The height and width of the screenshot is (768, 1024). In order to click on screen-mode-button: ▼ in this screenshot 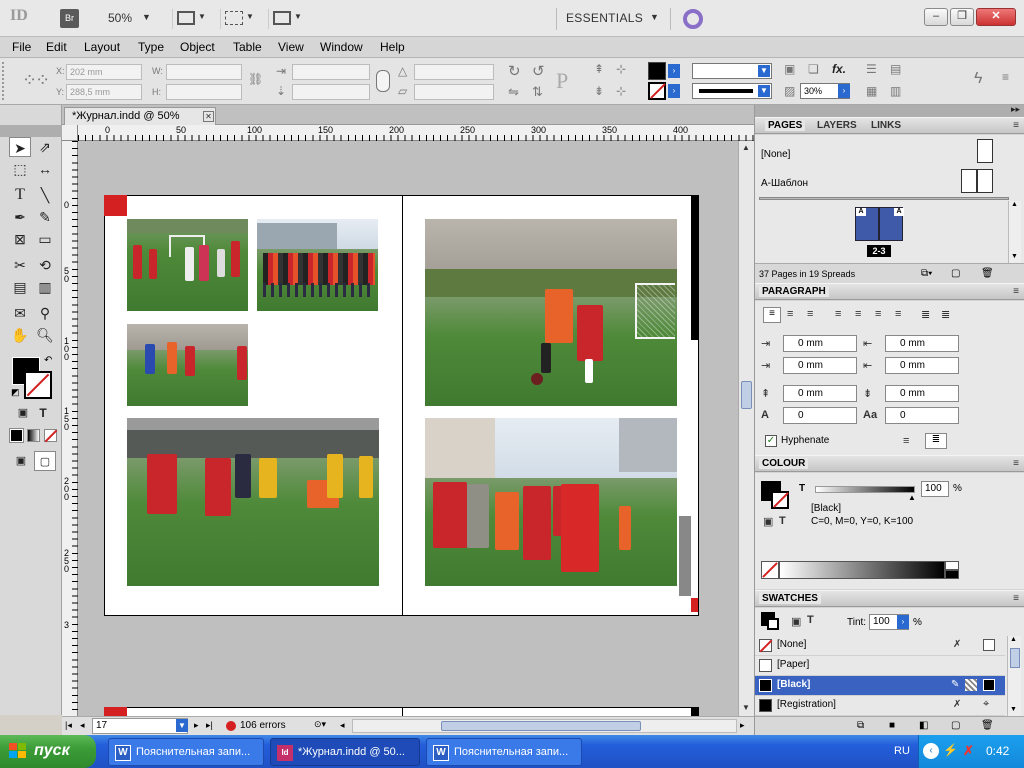, I will do `click(237, 19)`.